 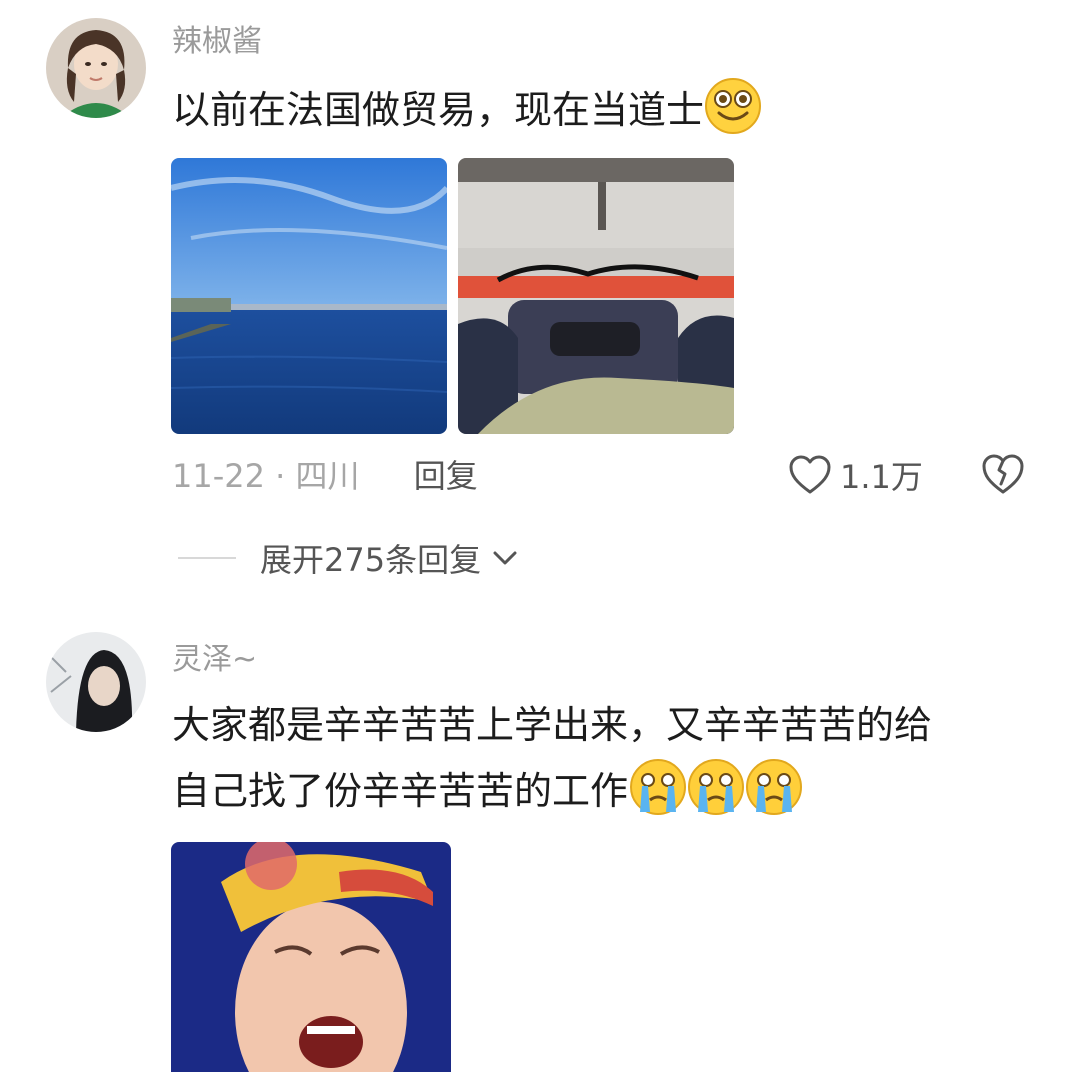 I want to click on expand-replies-label: 展开275条回复, so click(x=371, y=560).